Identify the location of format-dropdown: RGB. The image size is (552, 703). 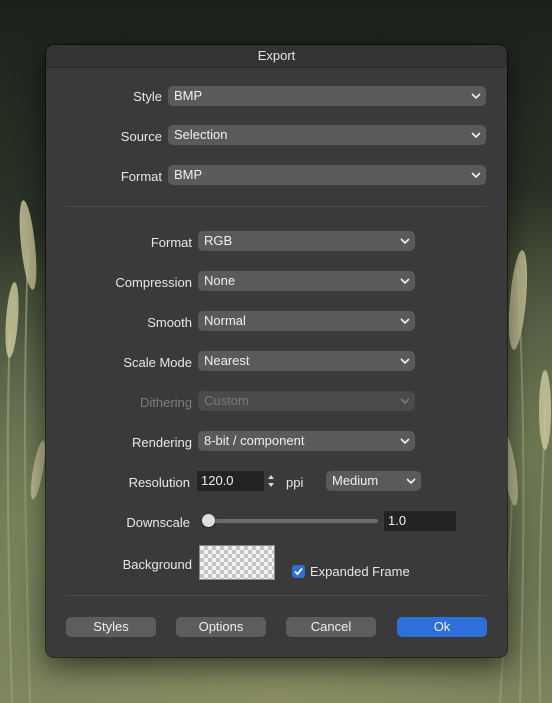
(306, 241).